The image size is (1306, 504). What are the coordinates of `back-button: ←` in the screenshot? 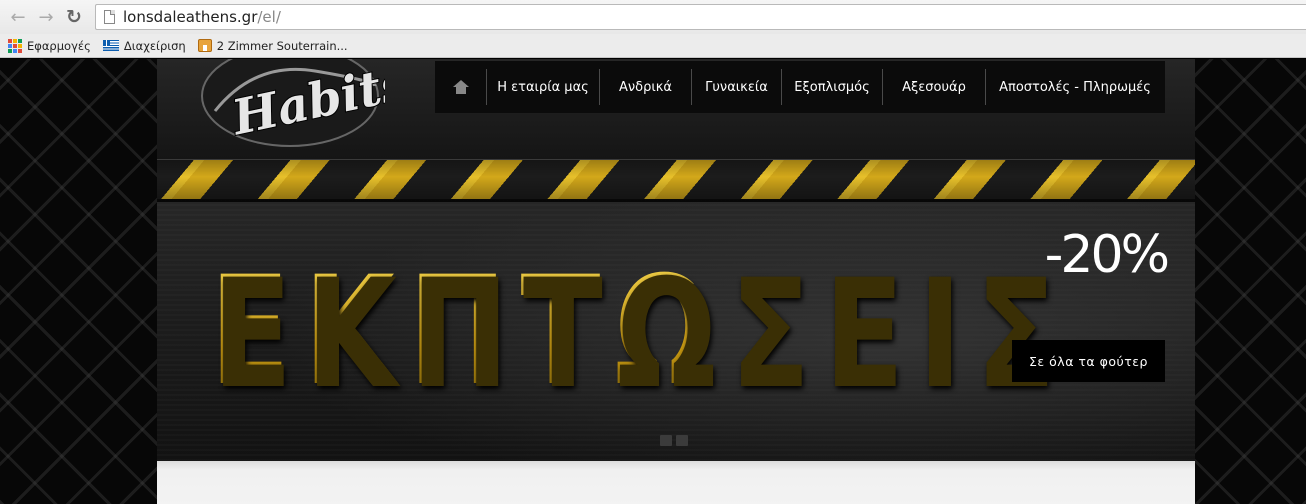 It's located at (18, 17).